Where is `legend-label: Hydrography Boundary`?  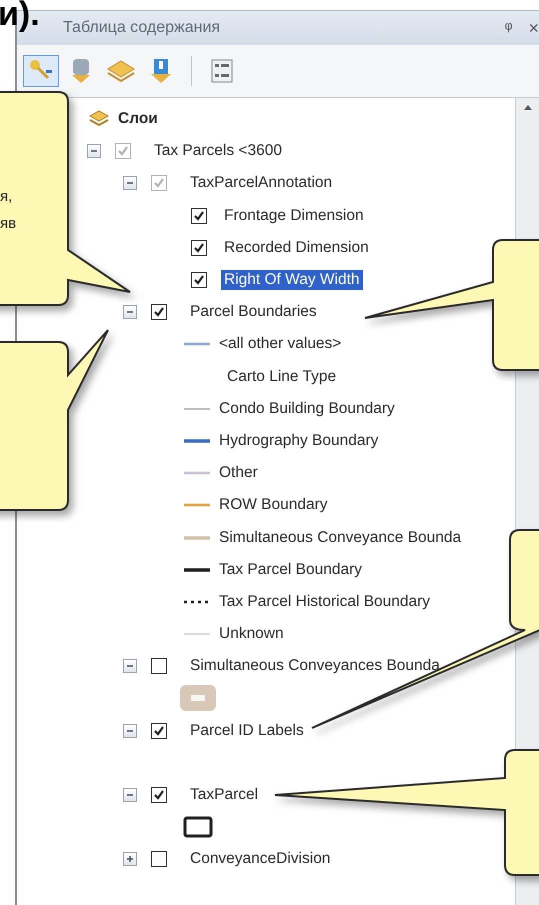
legend-label: Hydrography Boundary is located at coordinates (299, 440).